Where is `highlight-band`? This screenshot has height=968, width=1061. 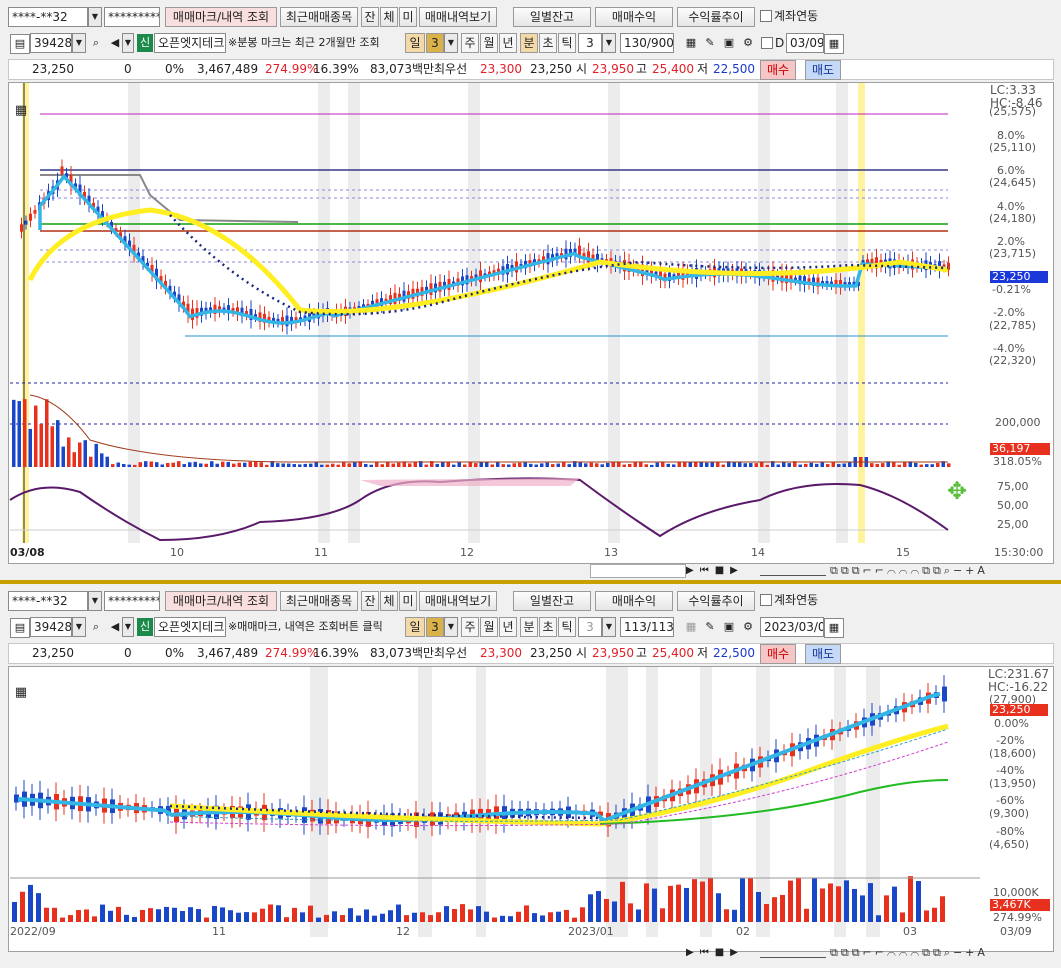
highlight-band is located at coordinates (861, 313).